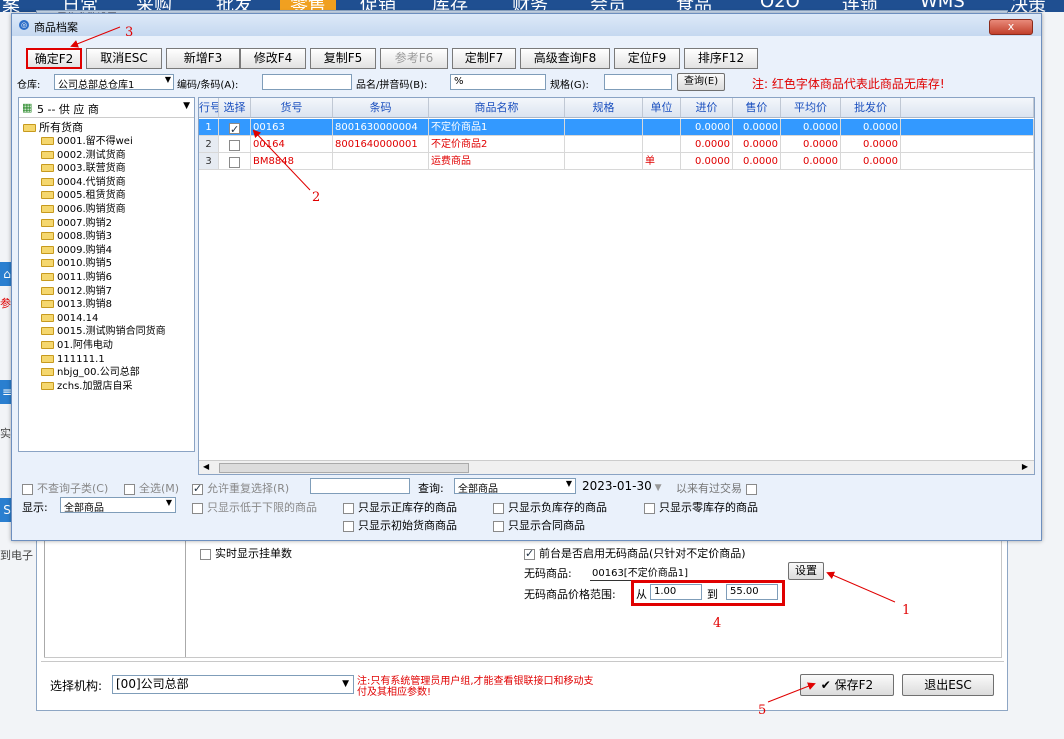 This screenshot has width=1064, height=739. What do you see at coordinates (316, 197) in the screenshot?
I see `annotation-2: 2` at bounding box center [316, 197].